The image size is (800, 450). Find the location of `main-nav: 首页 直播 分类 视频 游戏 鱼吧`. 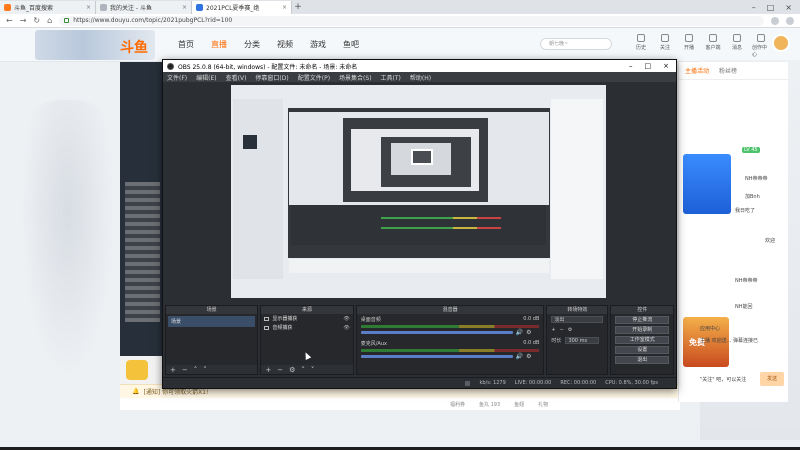

main-nav: 首页 直播 分类 视频 游戏 鱼吧 is located at coordinates (268, 44).